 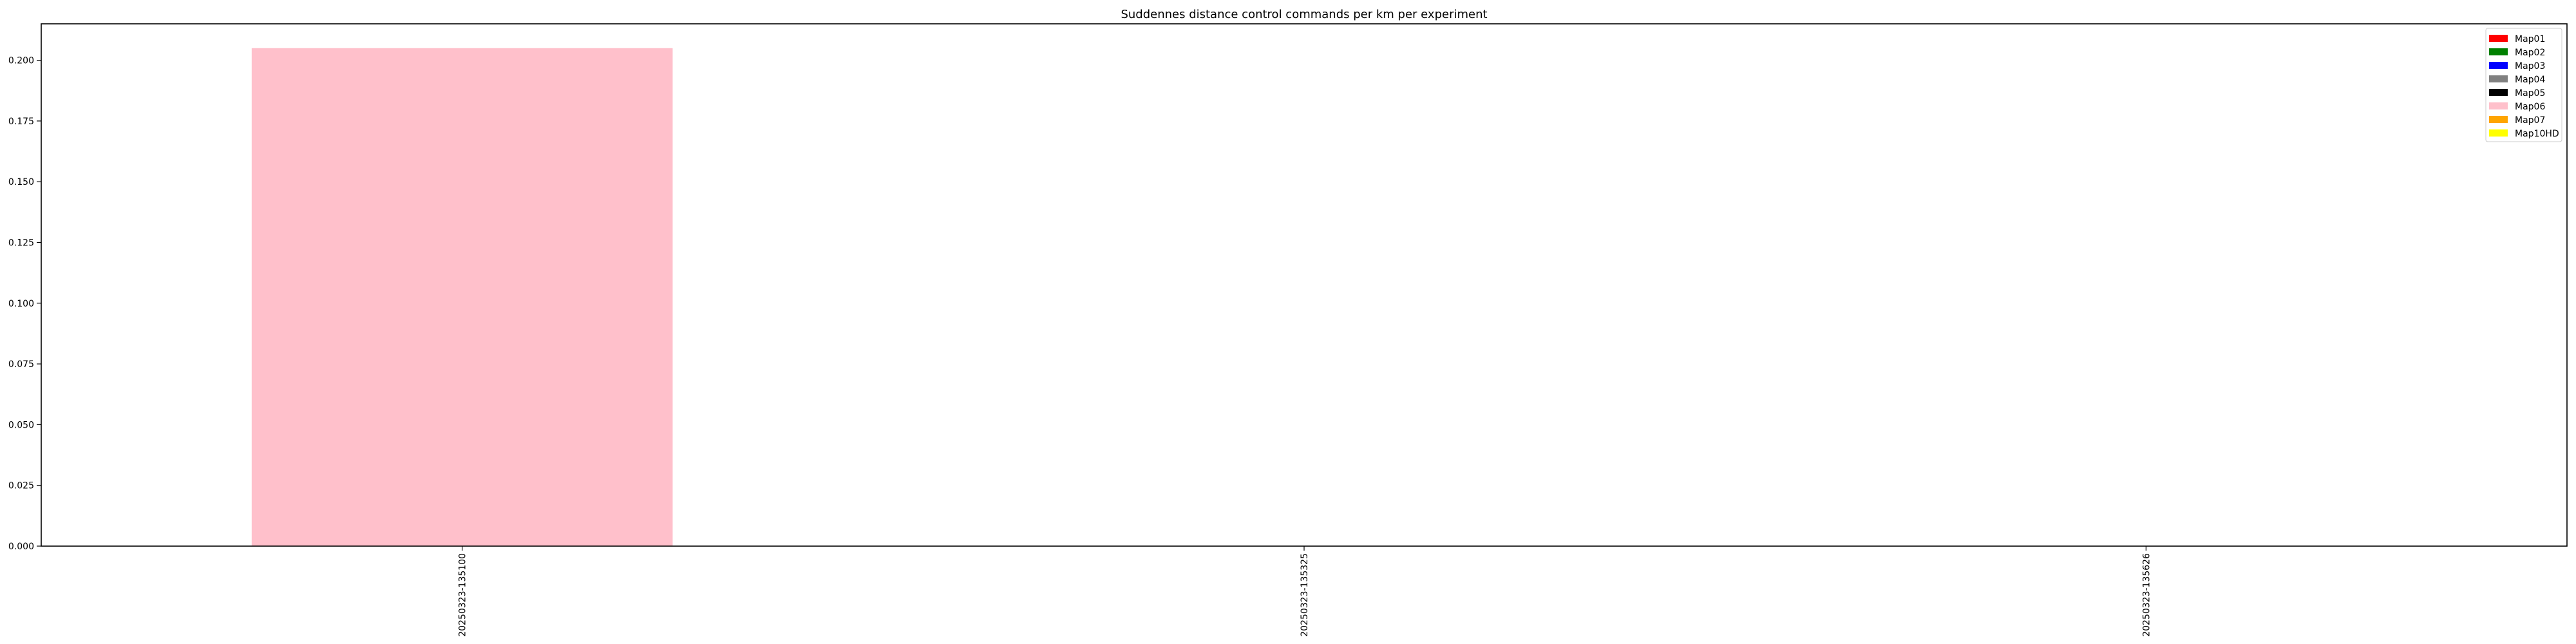 I want to click on x-tick-label: 20250323-135626, so click(x=2146, y=595).